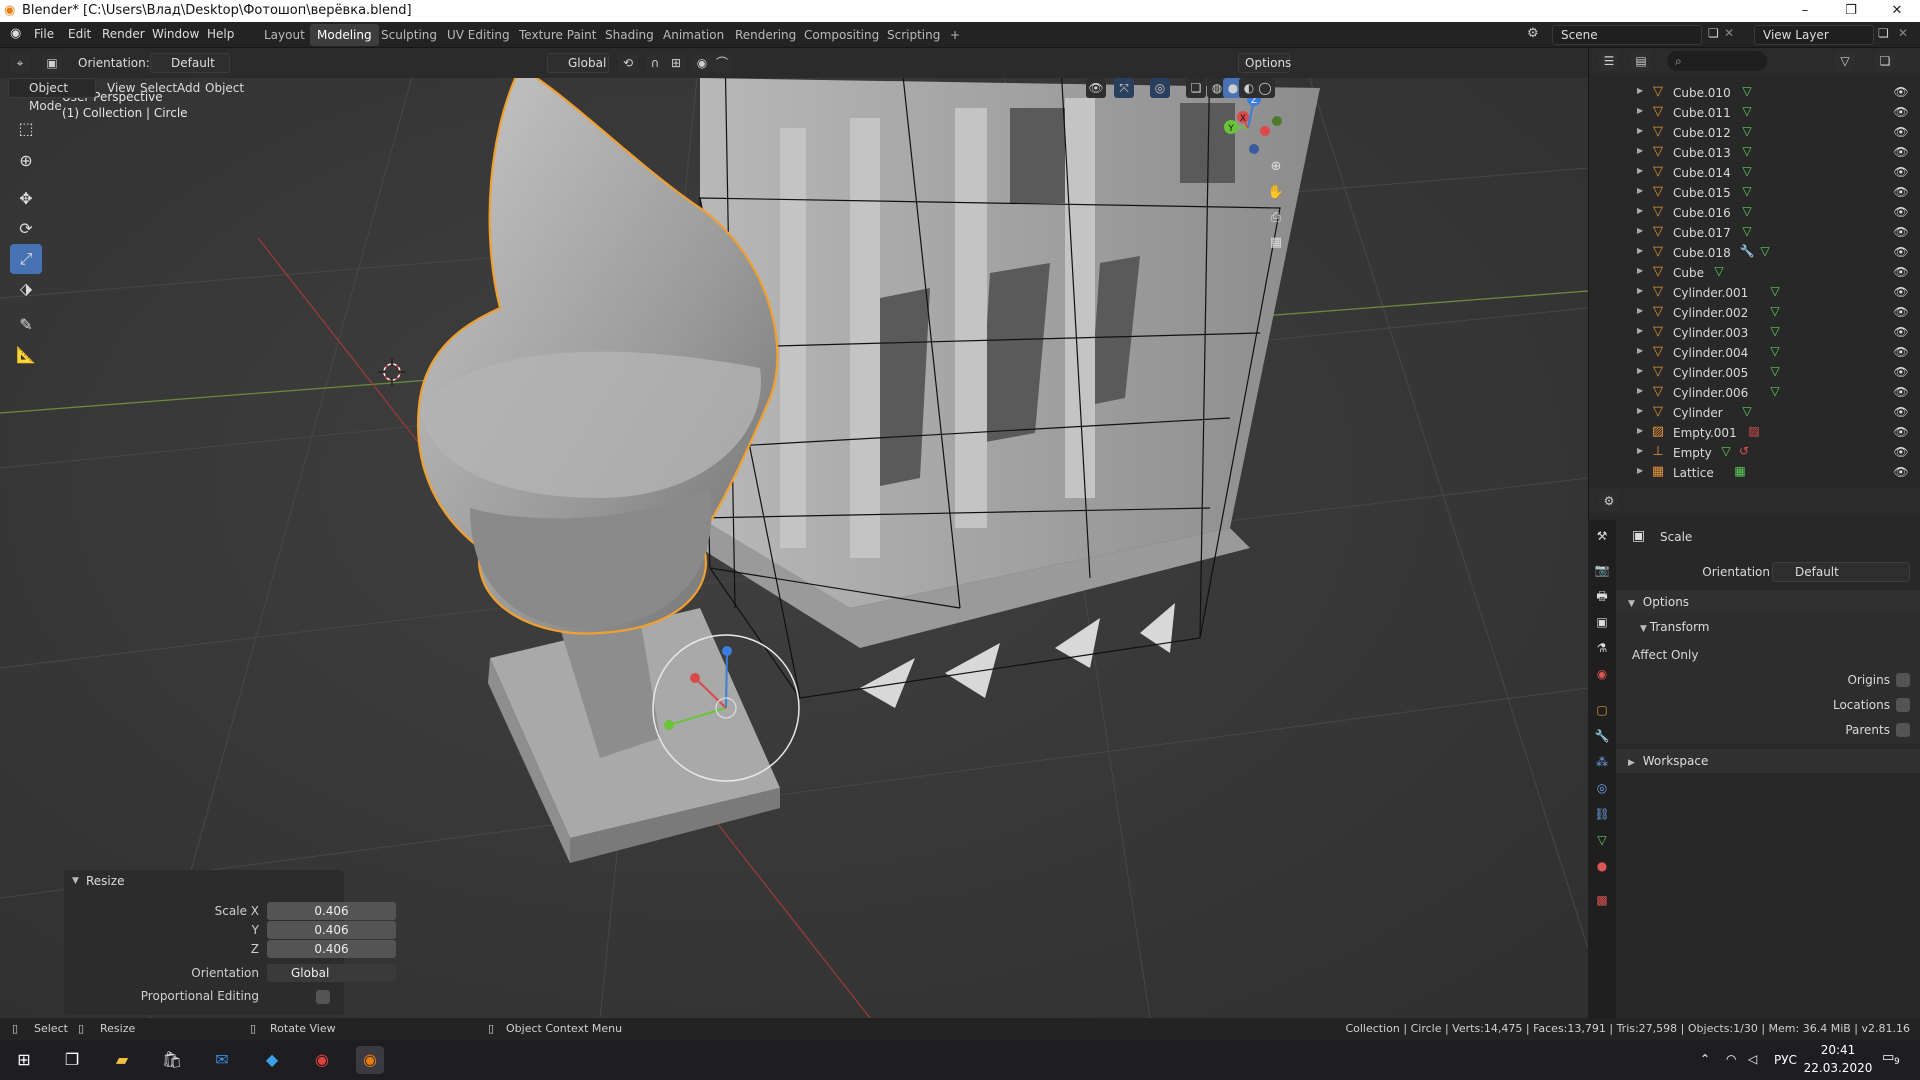 The height and width of the screenshot is (1080, 1920). I want to click on proportional-edit-icon: ◉, so click(702, 63).